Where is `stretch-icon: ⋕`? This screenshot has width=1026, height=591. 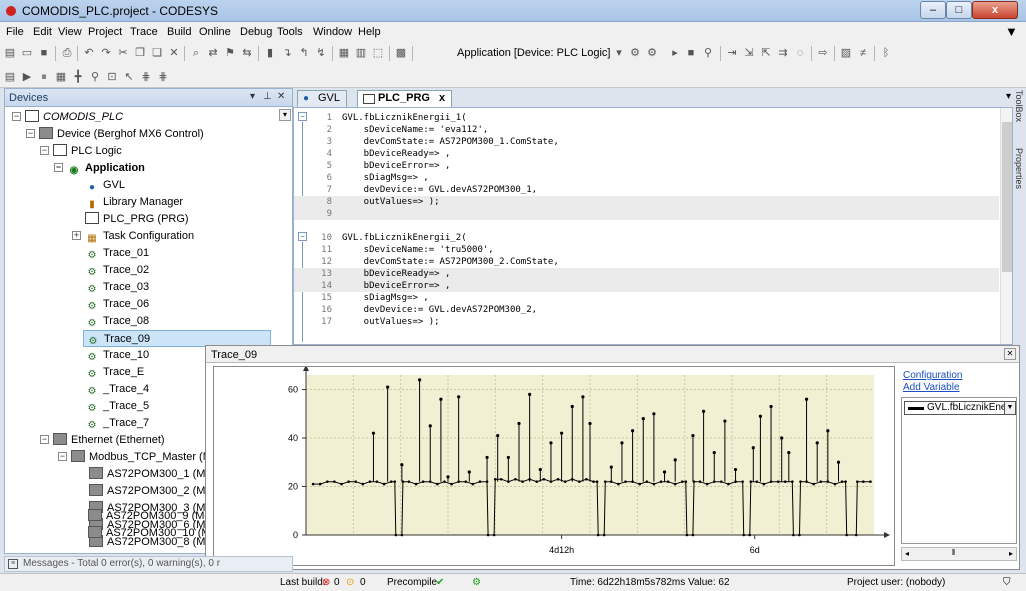
stretch-icon: ⋕ is located at coordinates (163, 77).